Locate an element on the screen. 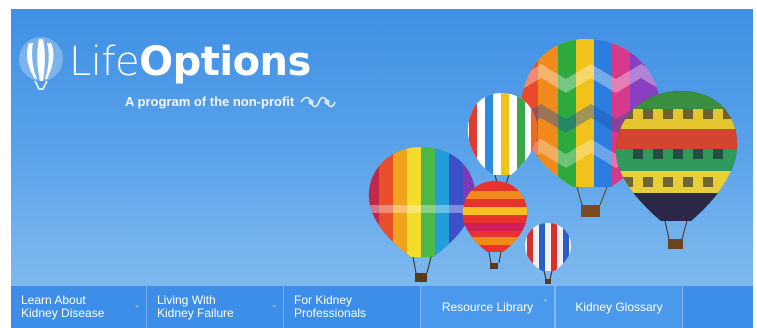 The width and height of the screenshot is (757, 328). nav-label-line2: Kidney Disease is located at coordinates (63, 313).